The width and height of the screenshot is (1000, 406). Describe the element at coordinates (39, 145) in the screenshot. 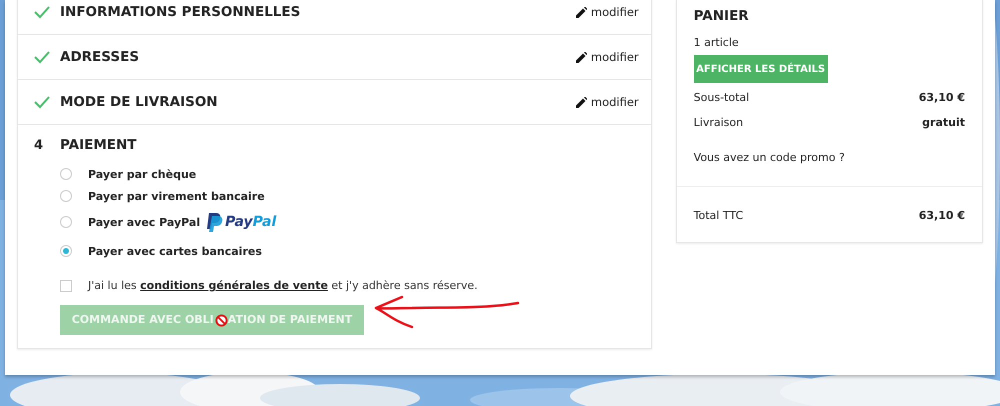

I see `step-number: 4` at that location.